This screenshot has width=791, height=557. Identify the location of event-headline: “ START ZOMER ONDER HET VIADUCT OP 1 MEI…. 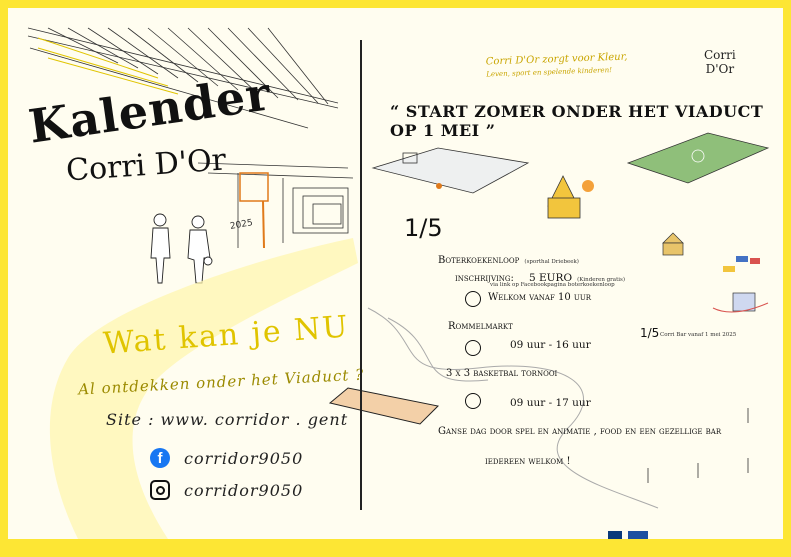
(577, 121).